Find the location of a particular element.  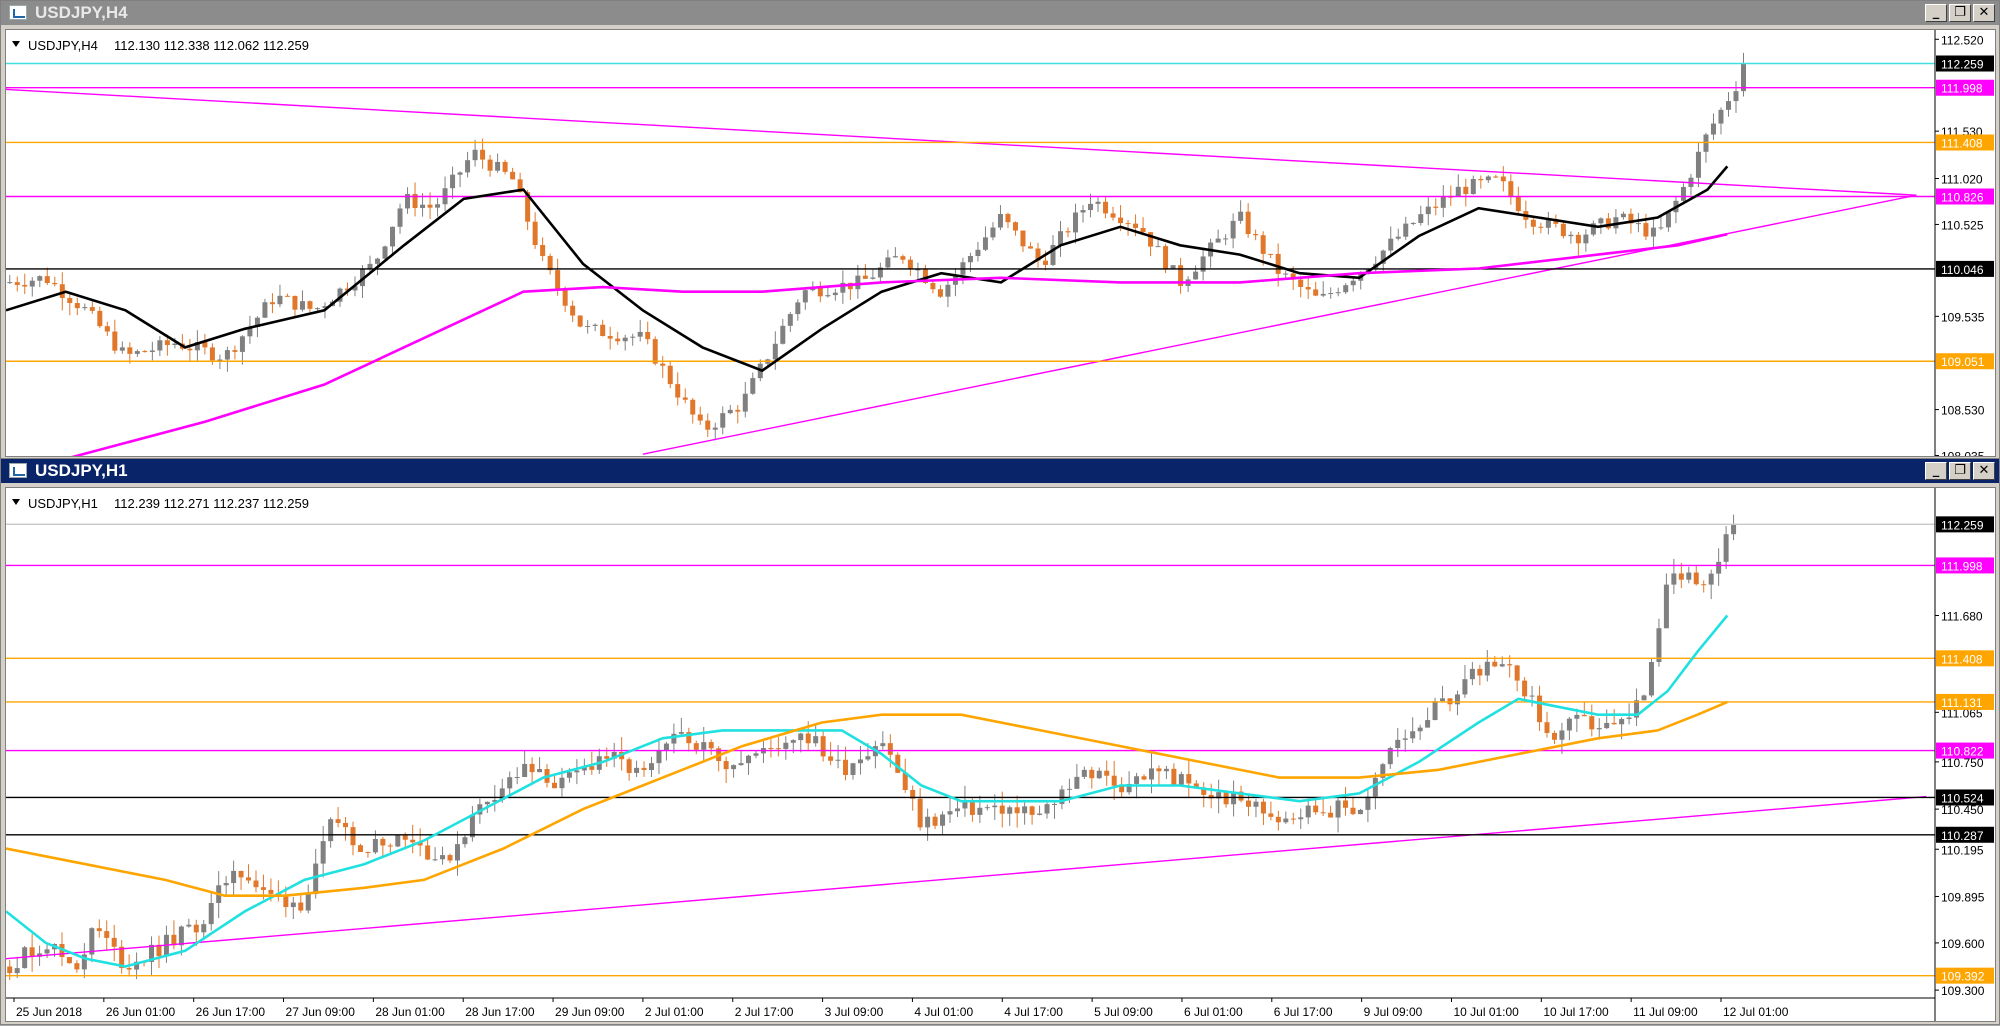

price-tick-label: 108.035 is located at coordinates (1963, 453).